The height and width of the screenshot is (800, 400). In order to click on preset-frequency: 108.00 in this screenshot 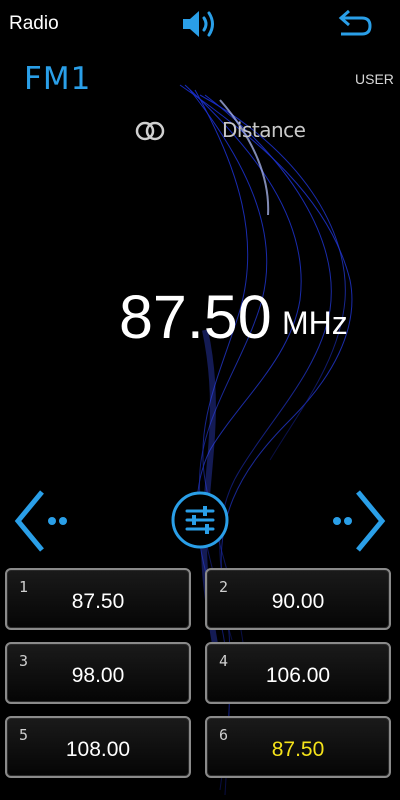, I will do `click(98, 749)`.